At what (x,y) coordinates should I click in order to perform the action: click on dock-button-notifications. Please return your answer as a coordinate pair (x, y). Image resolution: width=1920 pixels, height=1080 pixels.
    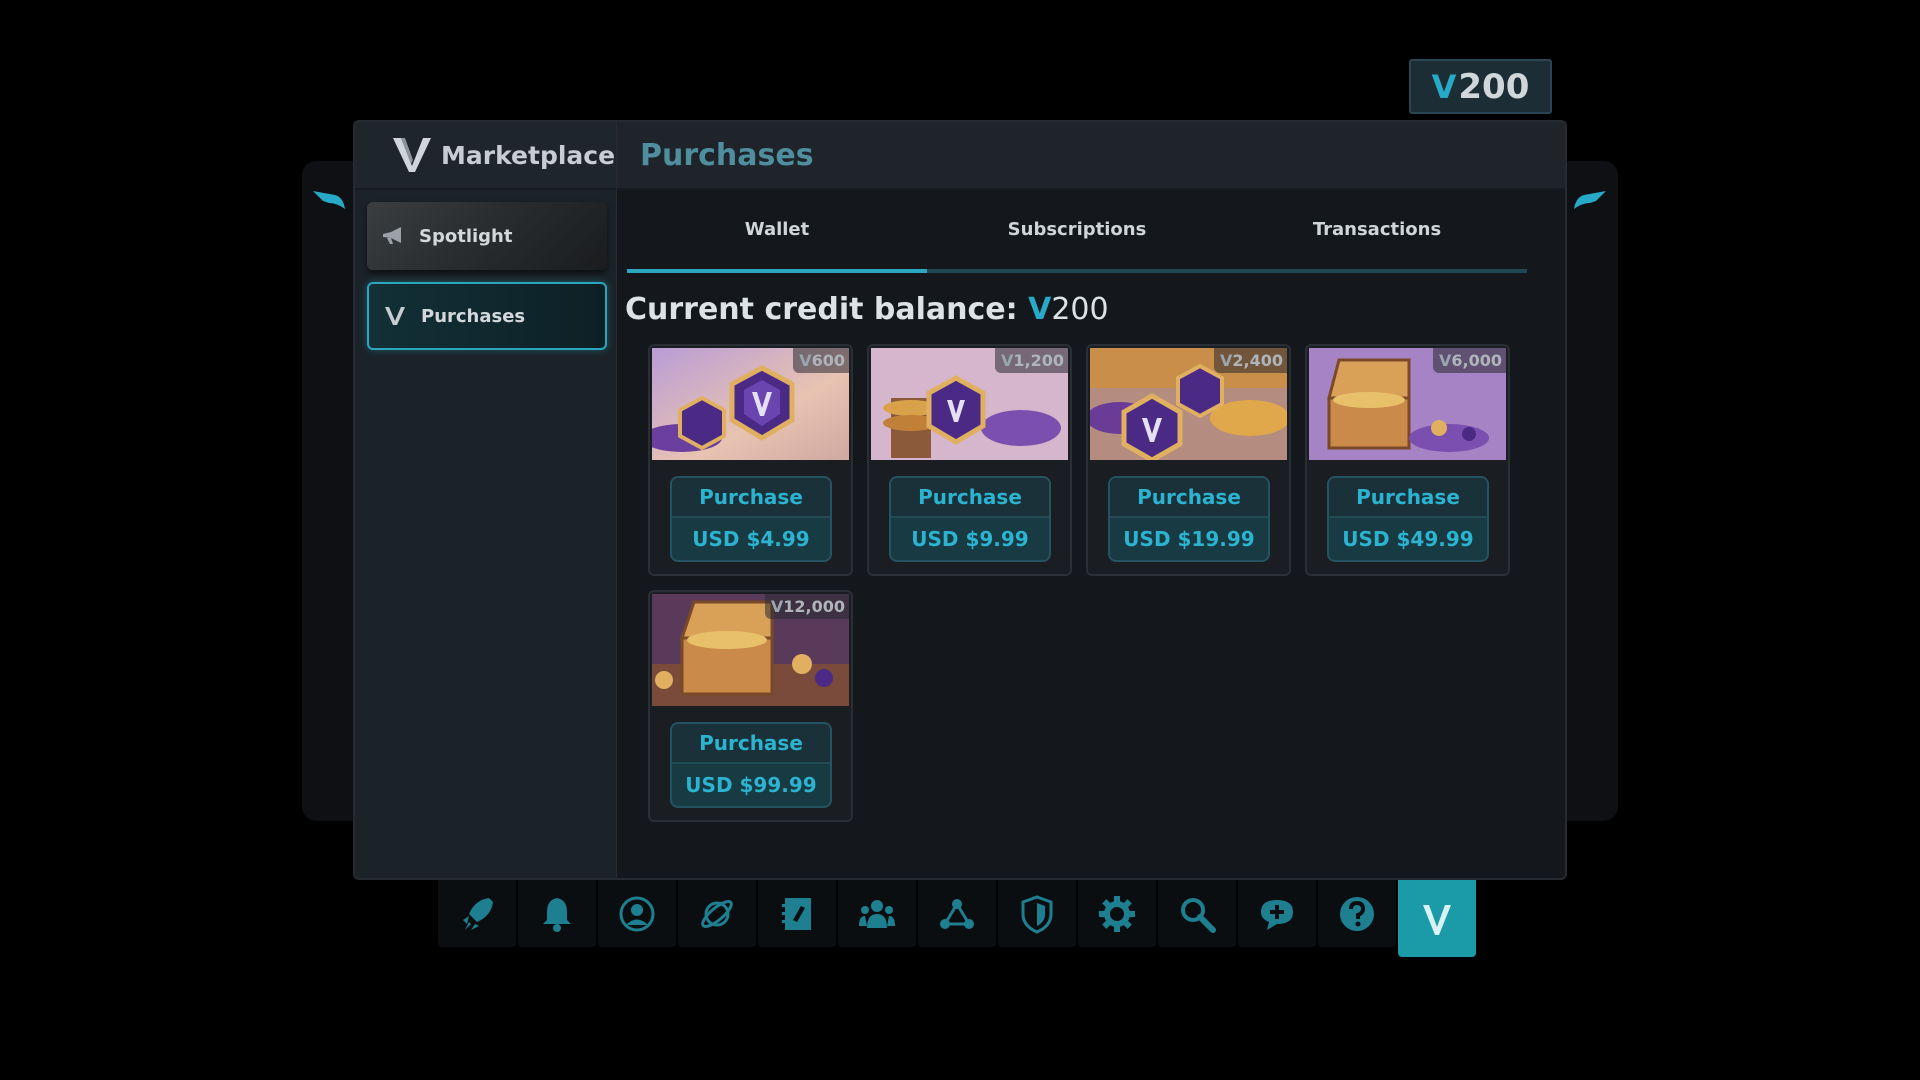
    Looking at the image, I should click on (557, 913).